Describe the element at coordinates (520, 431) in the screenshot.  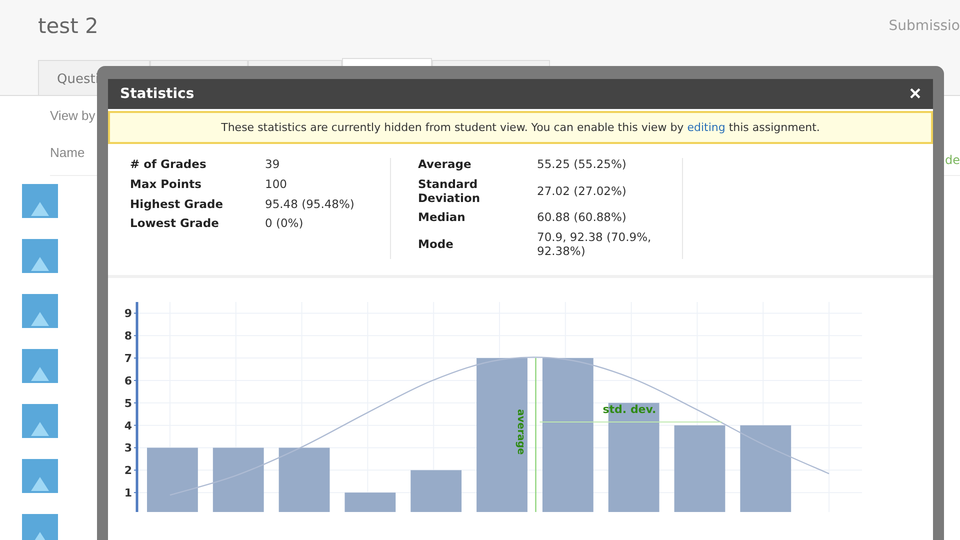
I see `average-label: average` at that location.